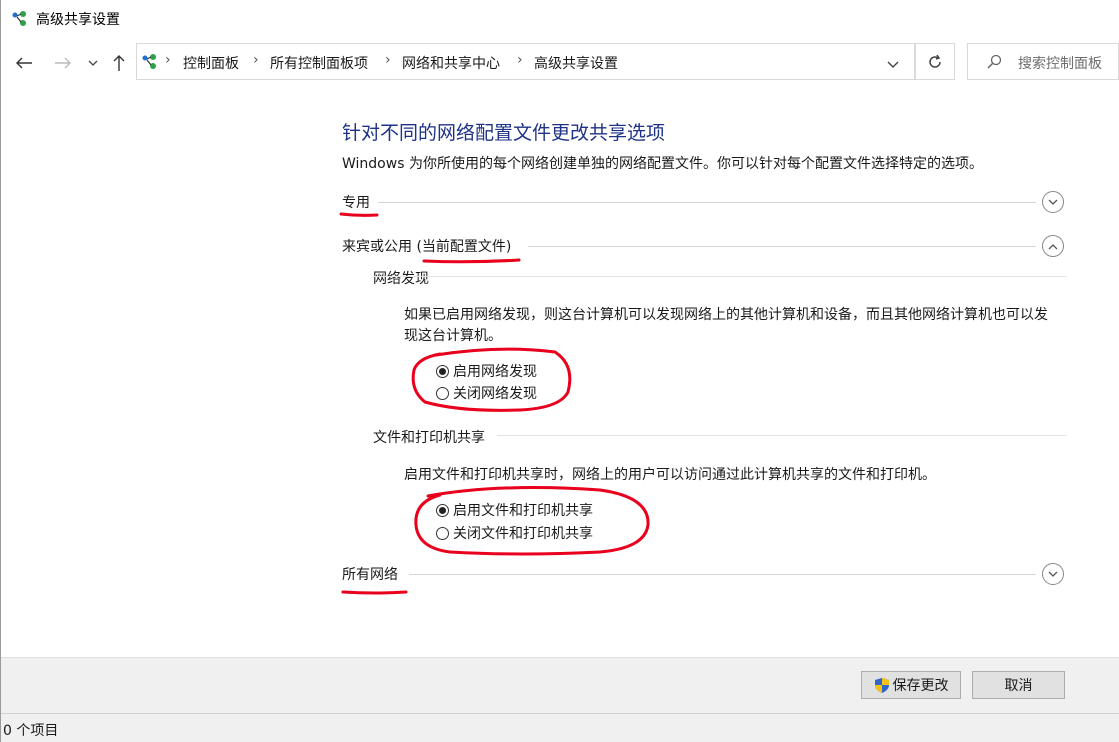  I want to click on underline-all-networks, so click(374, 592).